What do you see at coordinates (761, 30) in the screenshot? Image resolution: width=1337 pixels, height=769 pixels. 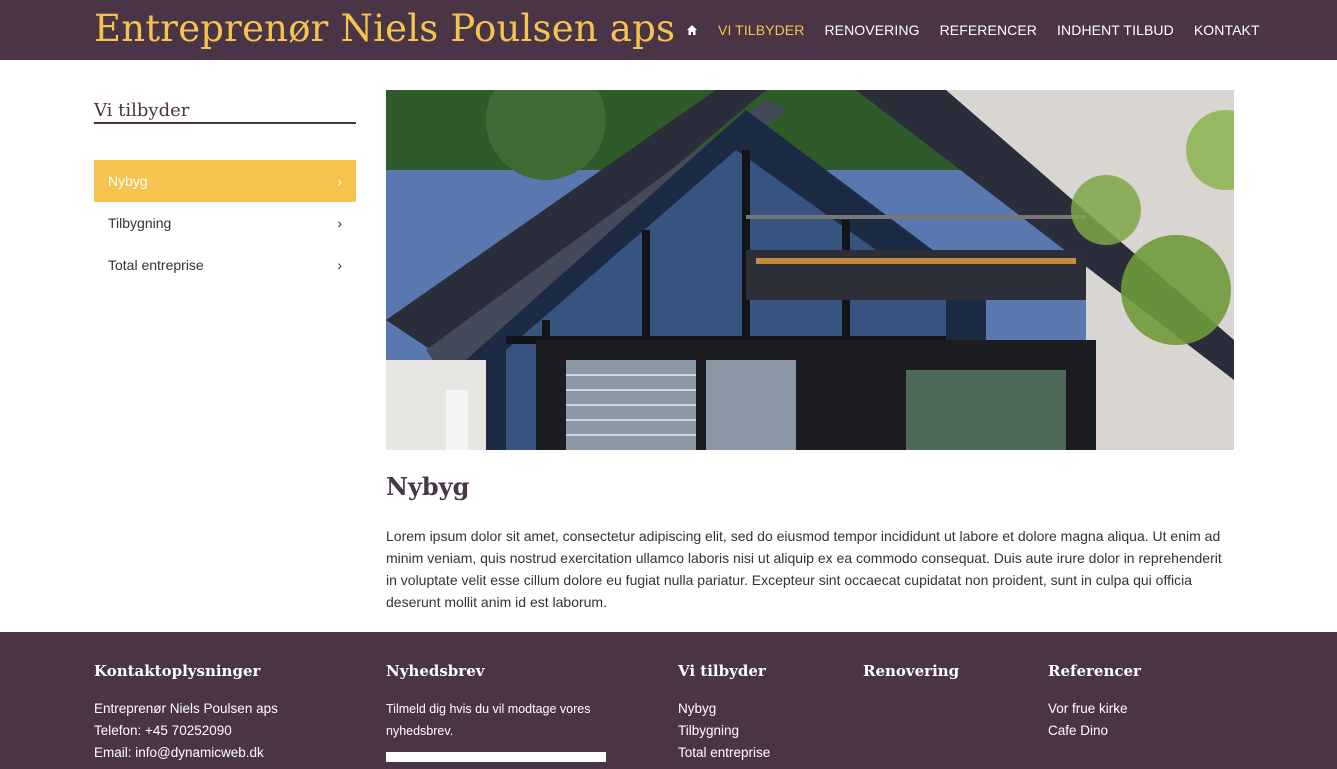 I see `nav-item-vi-tilbyder: VI TILBYDER` at bounding box center [761, 30].